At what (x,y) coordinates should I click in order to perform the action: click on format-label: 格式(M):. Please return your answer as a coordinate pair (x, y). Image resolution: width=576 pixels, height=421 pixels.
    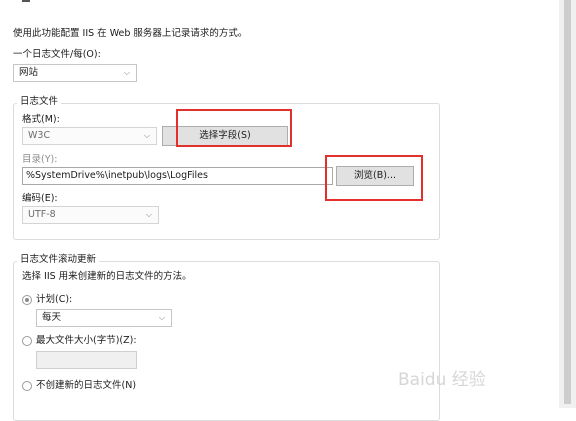
    Looking at the image, I should click on (41, 119).